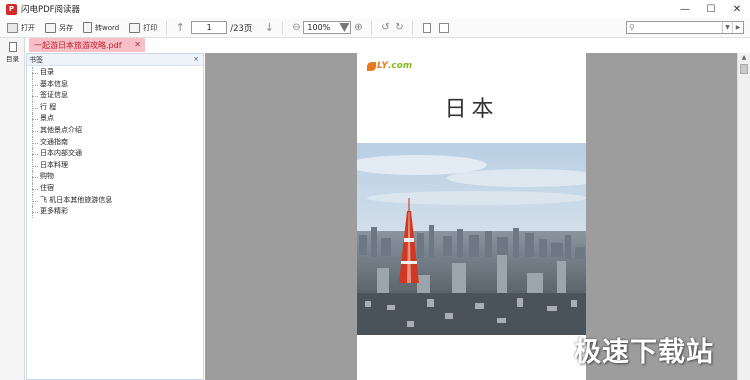  What do you see at coordinates (269, 28) in the screenshot?
I see `next-page-icon: ↓` at bounding box center [269, 28].